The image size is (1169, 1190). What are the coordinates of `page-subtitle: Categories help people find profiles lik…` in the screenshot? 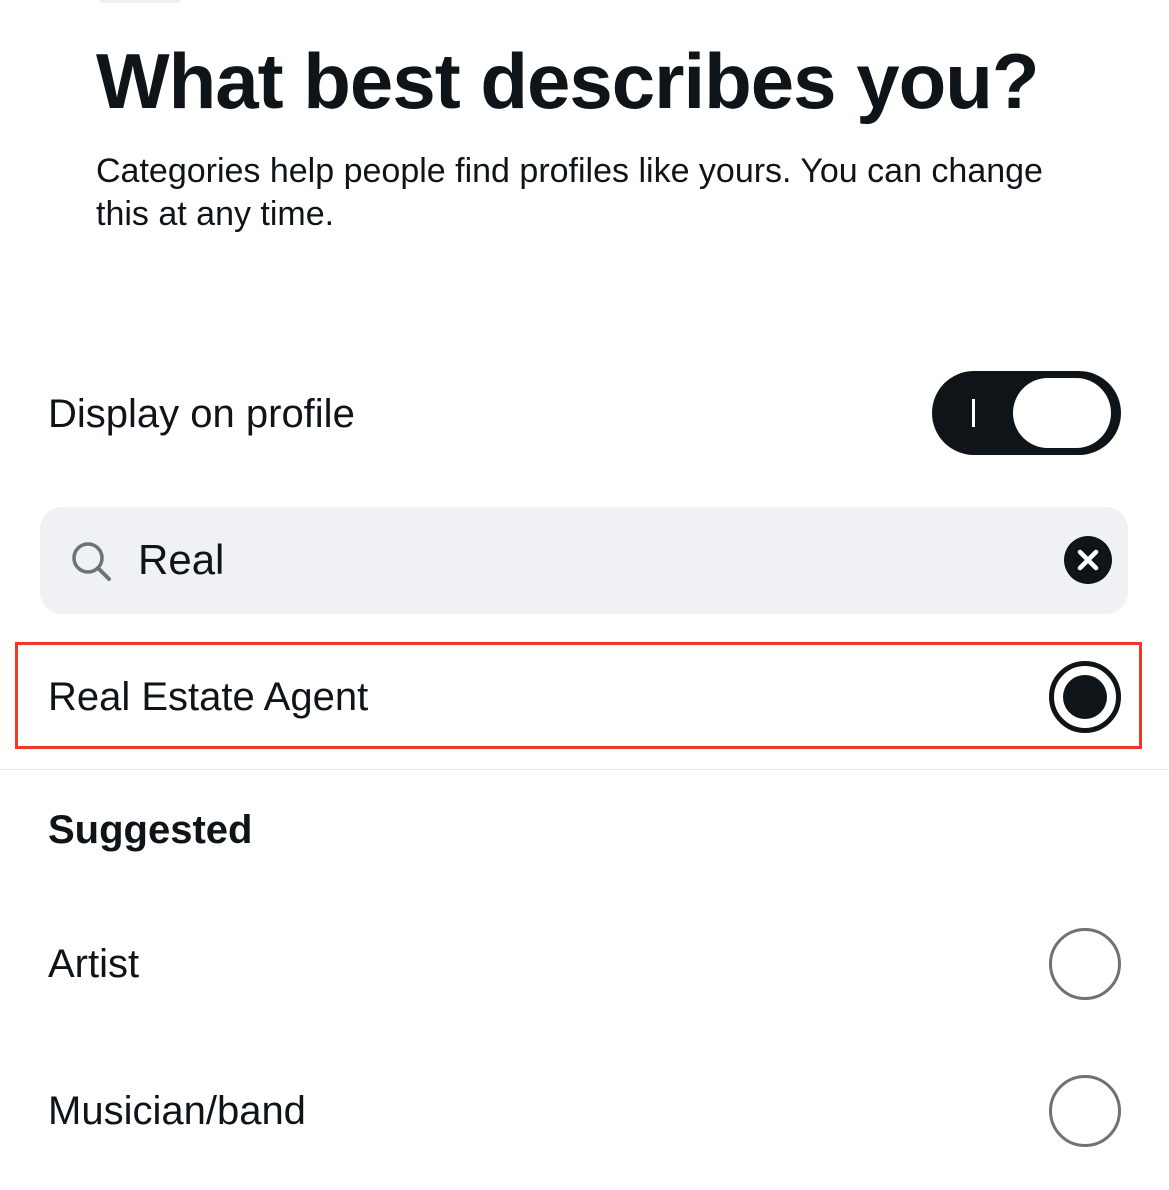 It's located at (569, 192).